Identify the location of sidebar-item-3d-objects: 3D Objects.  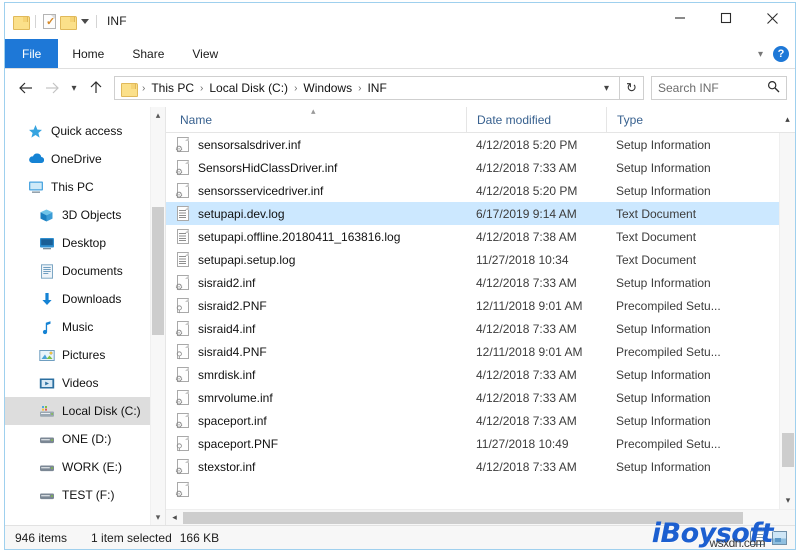
(85, 215).